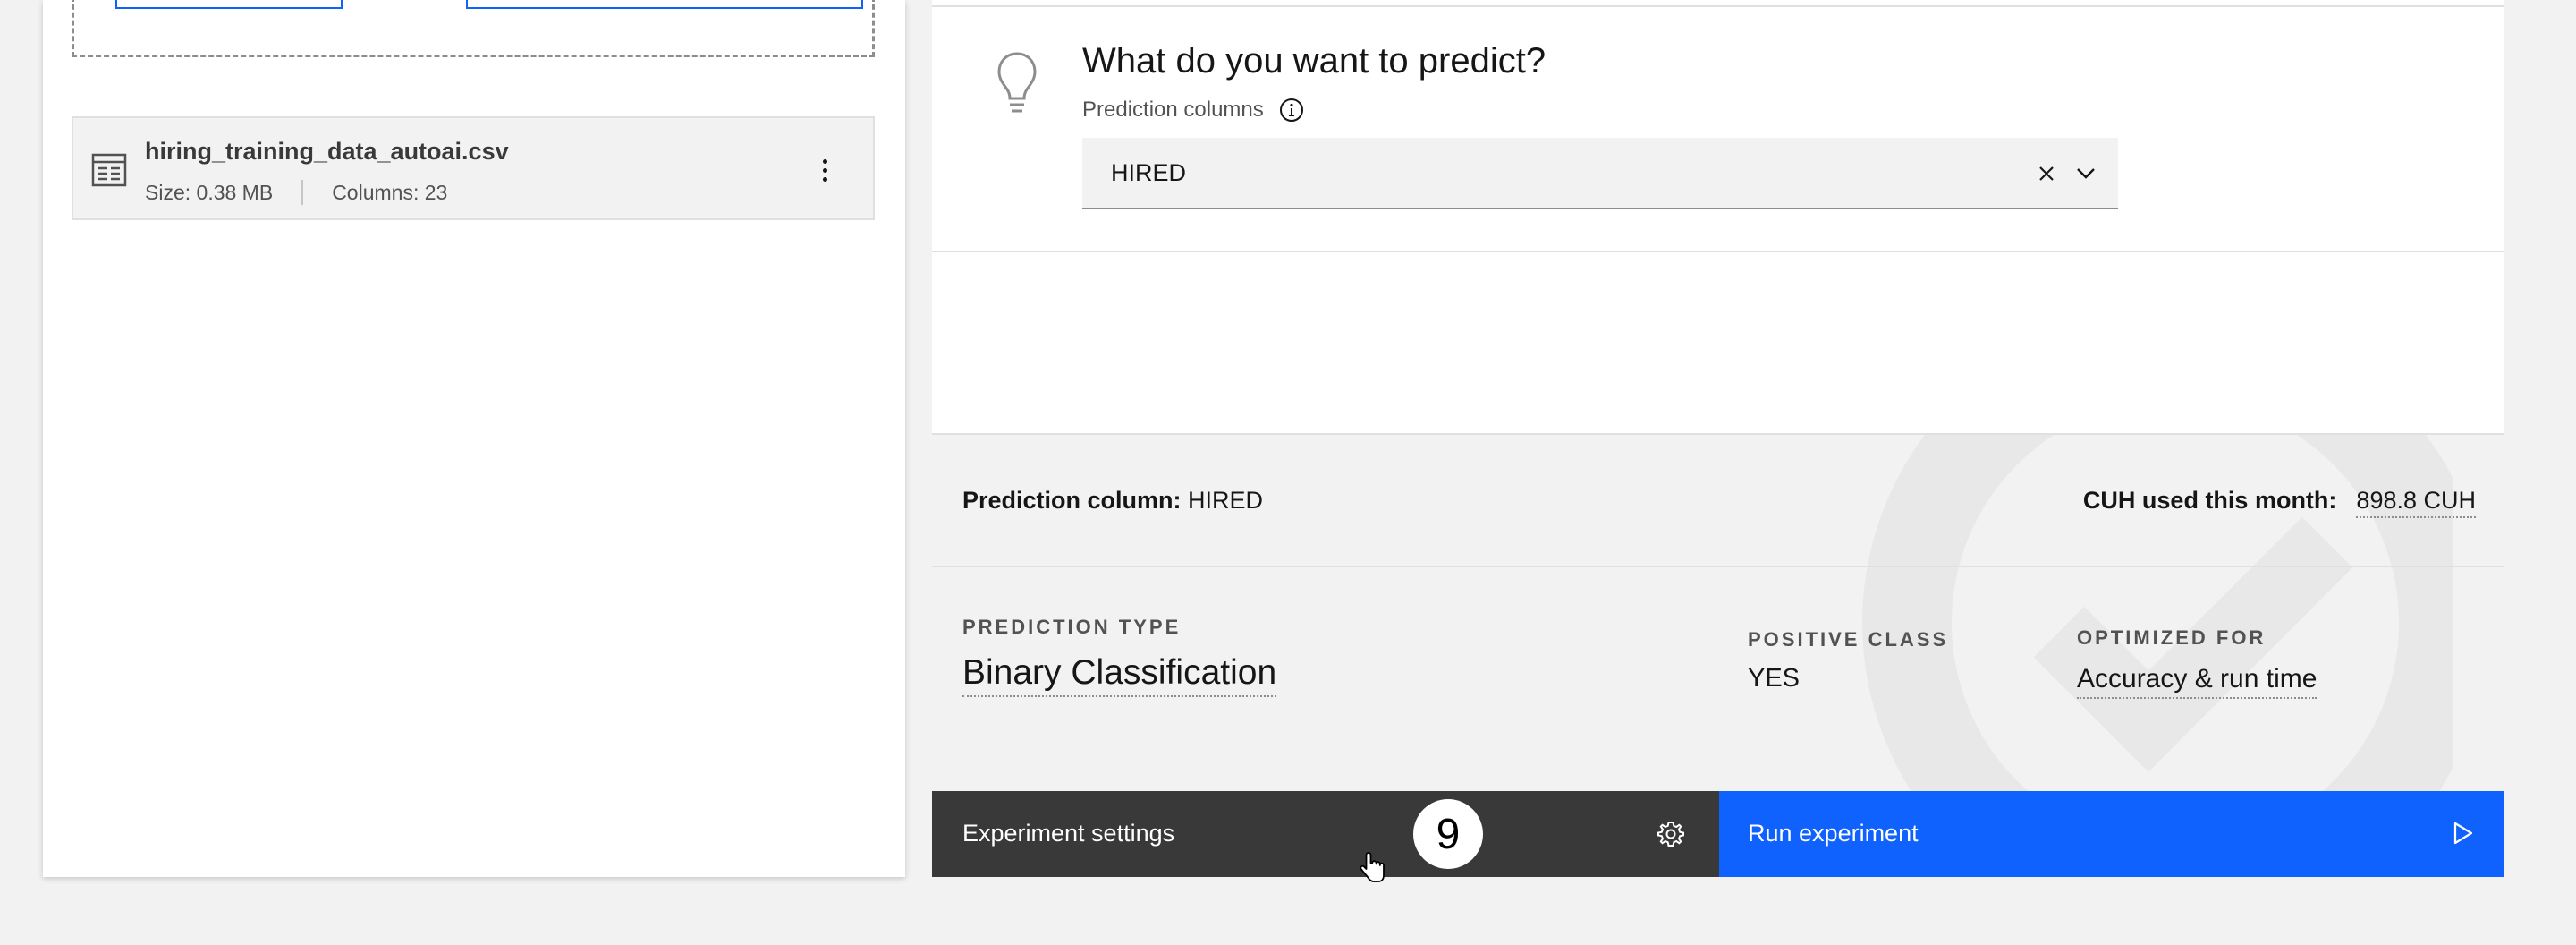 Image resolution: width=2576 pixels, height=945 pixels. I want to click on cuh-label: CUH used this month:, so click(2209, 500).